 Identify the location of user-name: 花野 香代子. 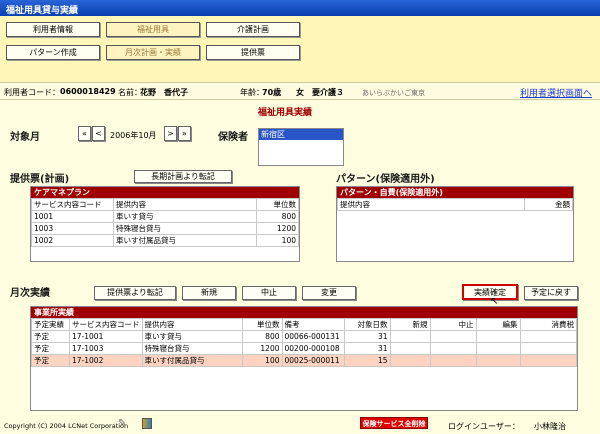
(164, 92).